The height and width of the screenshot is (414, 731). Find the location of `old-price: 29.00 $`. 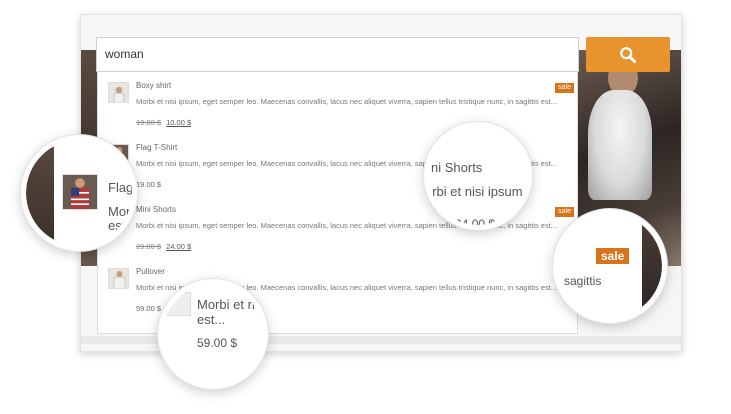

old-price: 29.00 $ is located at coordinates (149, 246).